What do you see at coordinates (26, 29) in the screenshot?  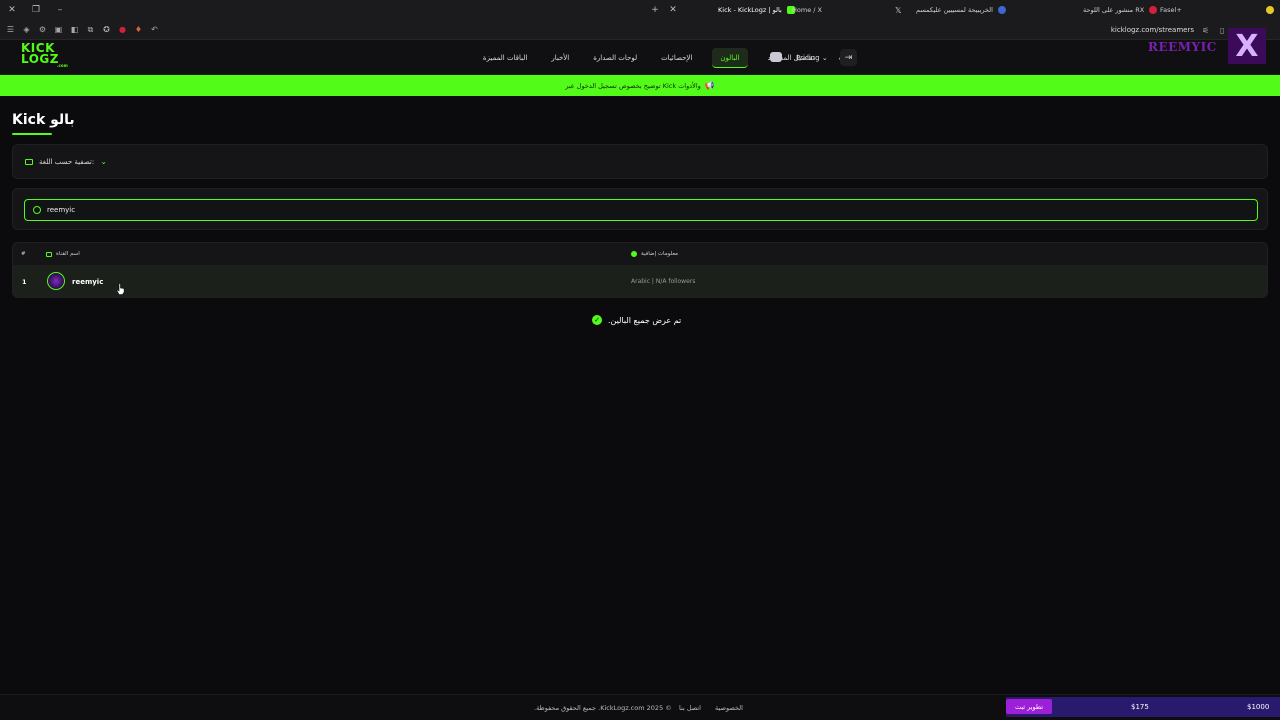 I see `shield-icon: ◈` at bounding box center [26, 29].